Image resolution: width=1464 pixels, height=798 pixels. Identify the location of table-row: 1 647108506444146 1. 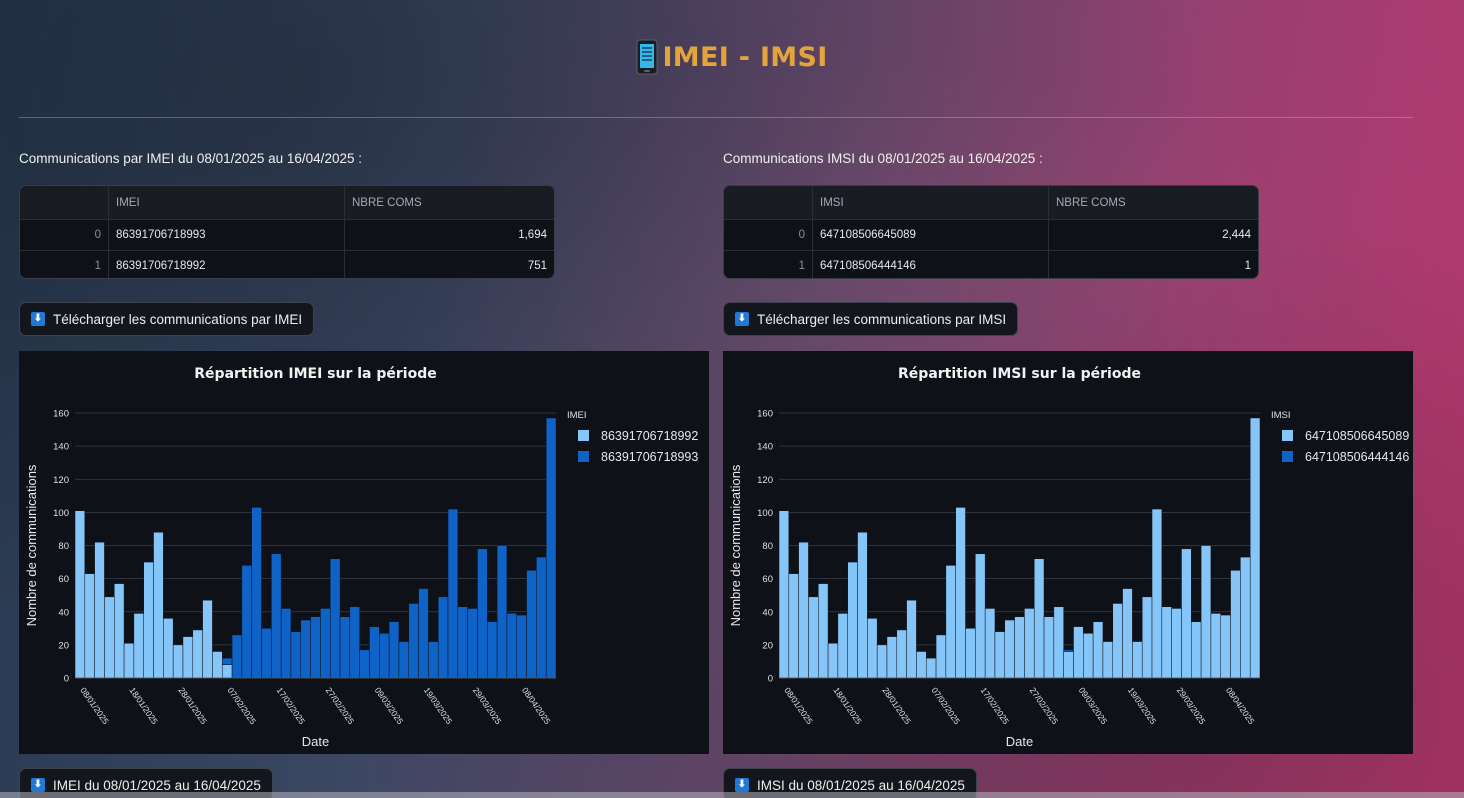
(991, 264).